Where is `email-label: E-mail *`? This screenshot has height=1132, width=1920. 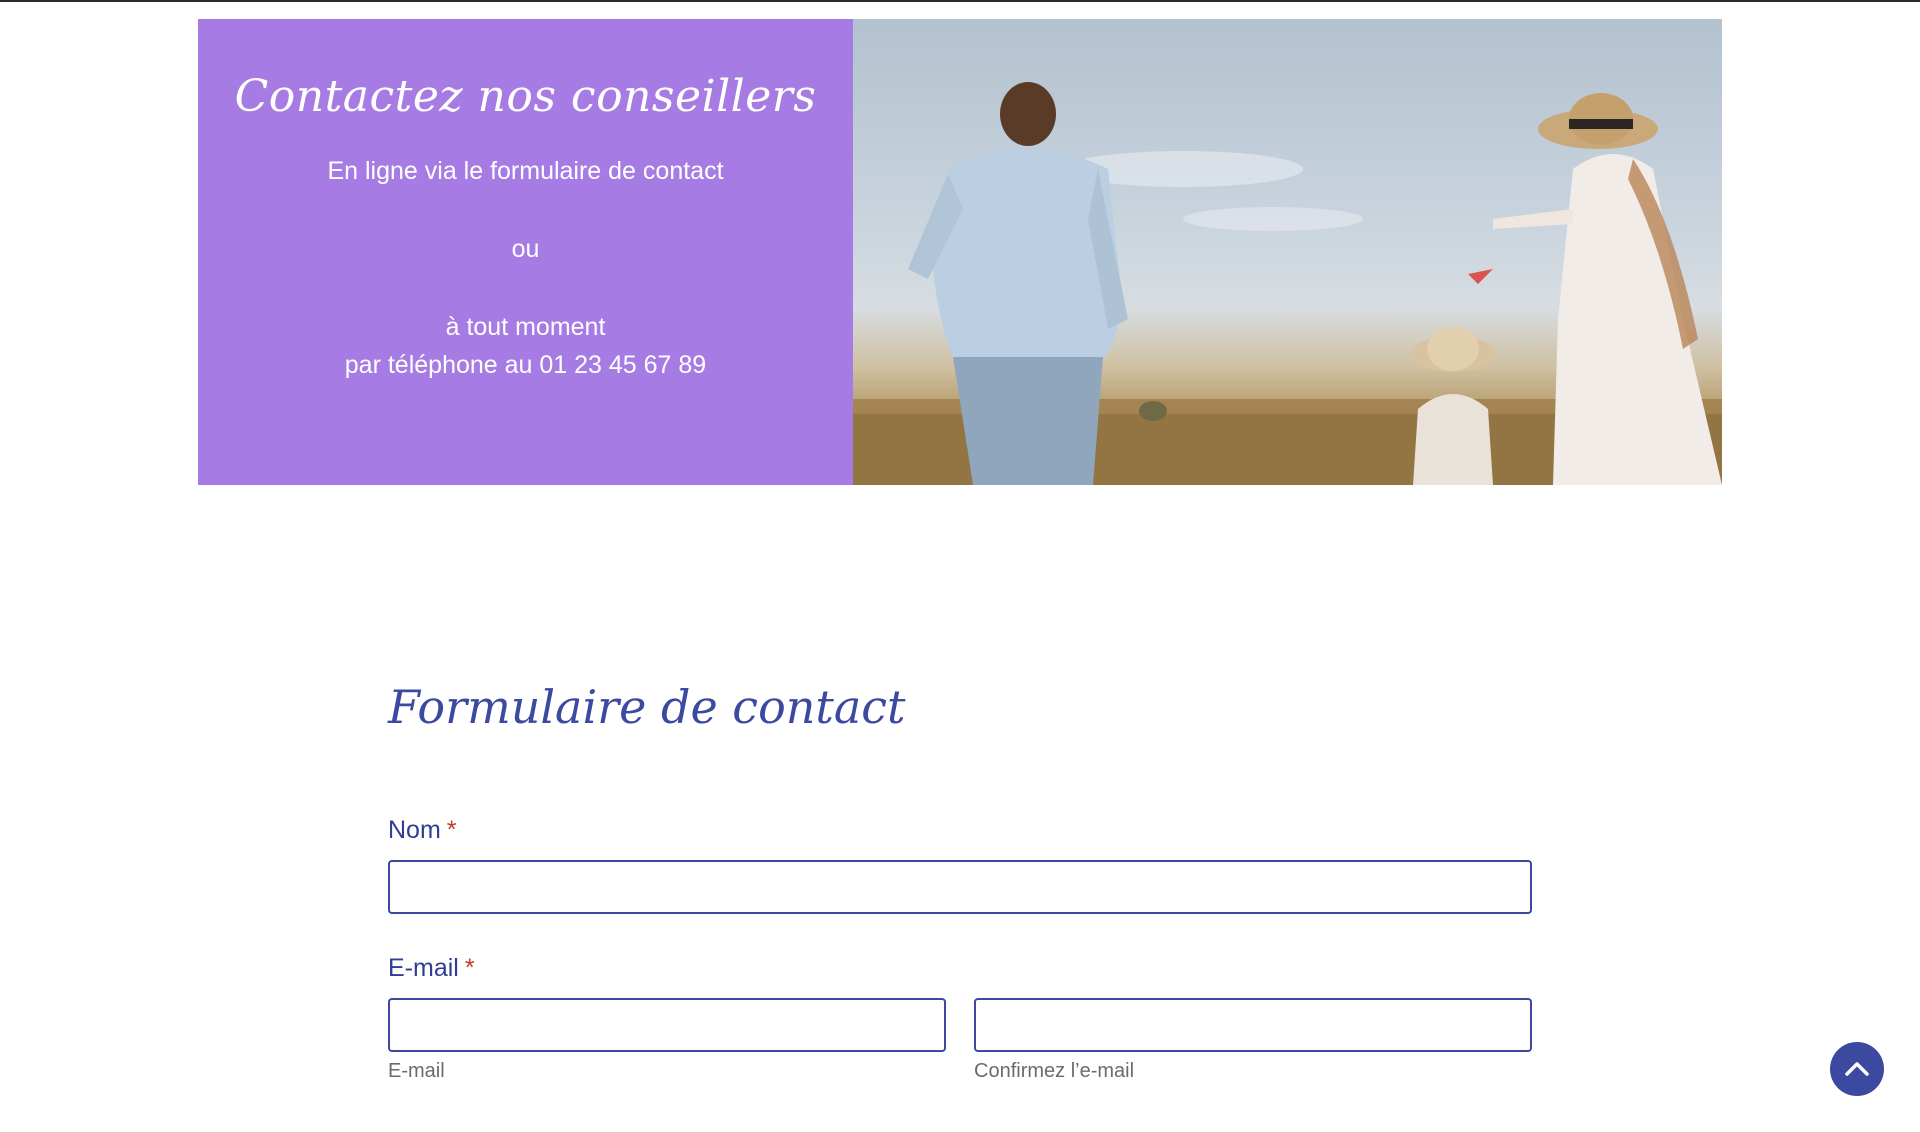 email-label: E-mail * is located at coordinates (960, 968).